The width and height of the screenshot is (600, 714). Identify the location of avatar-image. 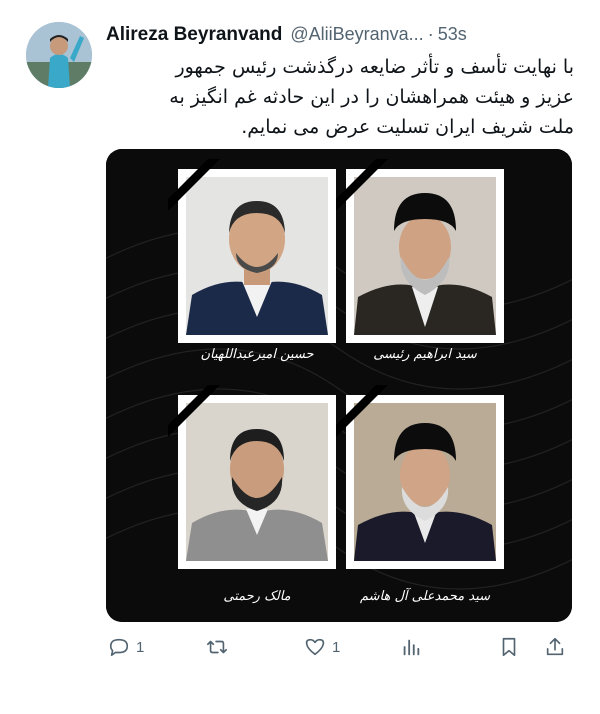
(59, 55).